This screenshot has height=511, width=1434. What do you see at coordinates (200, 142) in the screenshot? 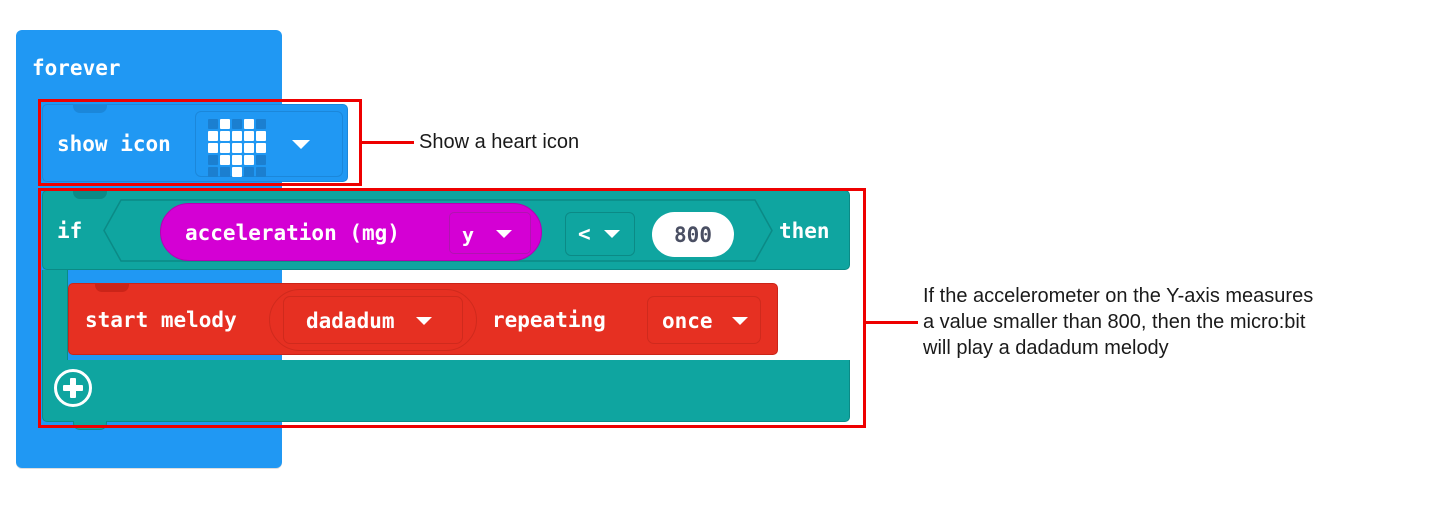
I see `annotation-highlight-show-icon` at bounding box center [200, 142].